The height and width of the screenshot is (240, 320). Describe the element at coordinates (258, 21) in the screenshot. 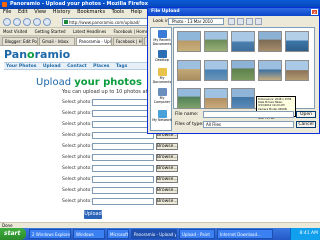

I see `views-menu-icon` at that location.